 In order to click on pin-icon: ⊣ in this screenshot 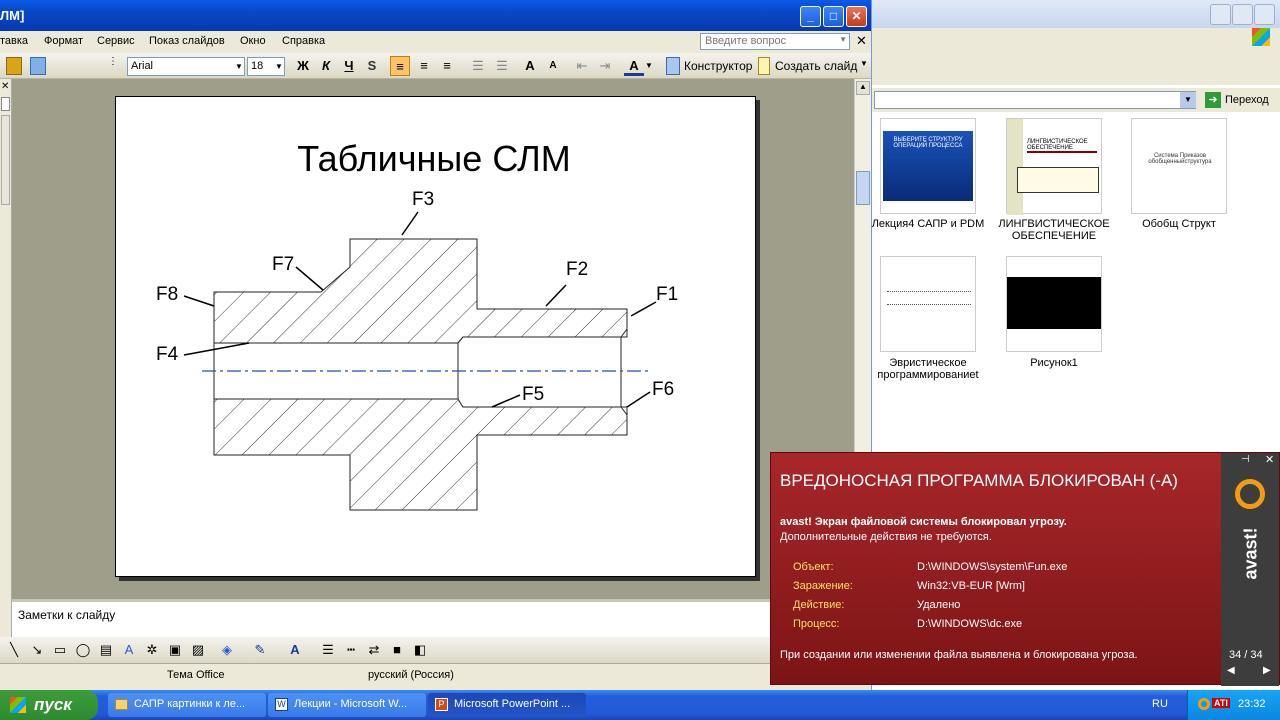, I will do `click(1245, 459)`.